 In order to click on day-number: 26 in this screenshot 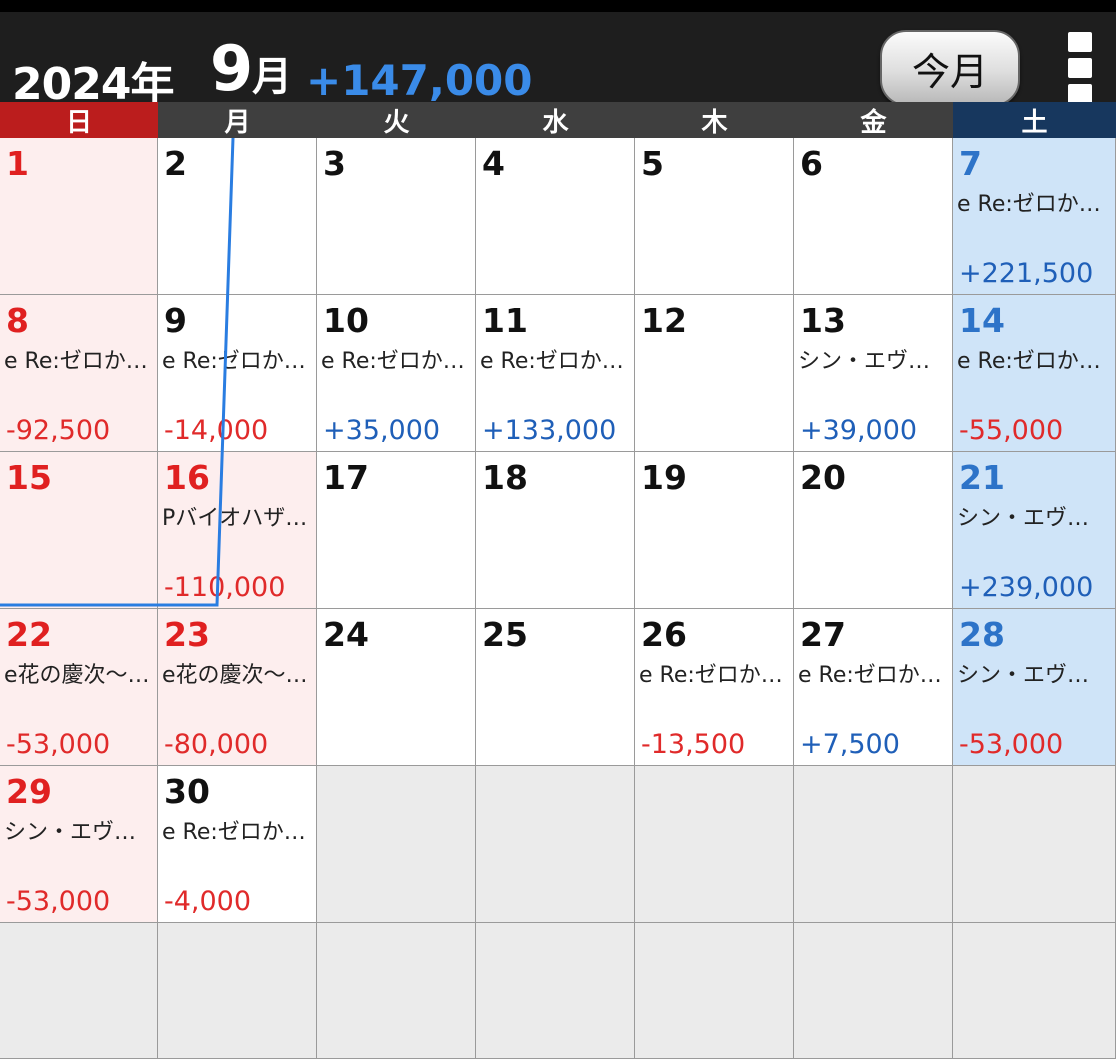, I will do `click(664, 634)`.